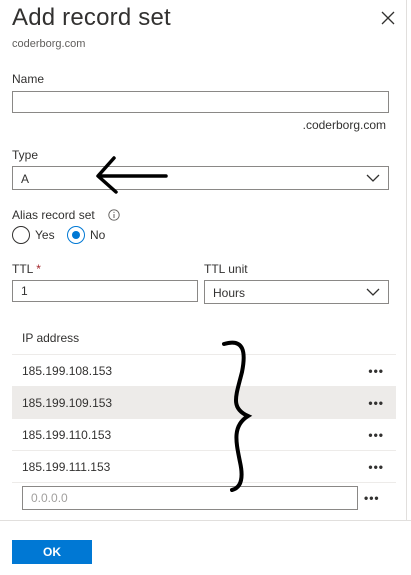  What do you see at coordinates (51, 338) in the screenshot?
I see `ip-address-column-header: IP address` at bounding box center [51, 338].